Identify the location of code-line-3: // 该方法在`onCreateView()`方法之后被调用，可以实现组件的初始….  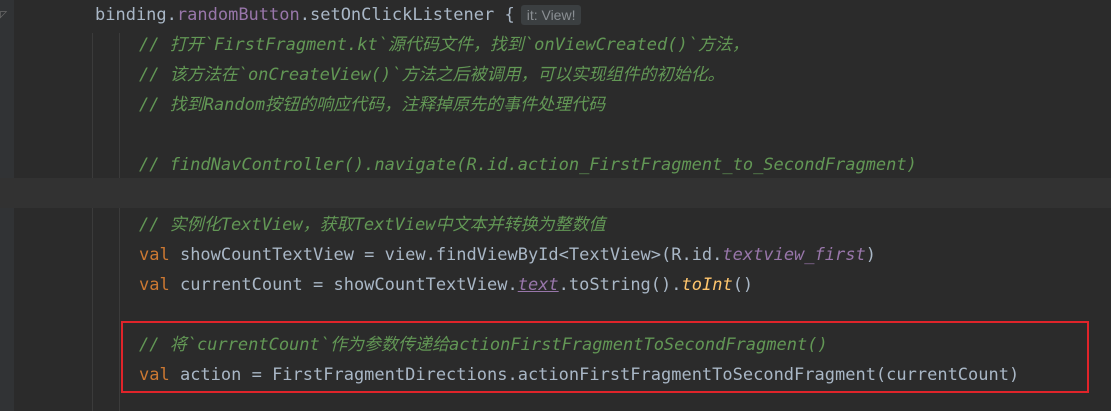
(431, 75).